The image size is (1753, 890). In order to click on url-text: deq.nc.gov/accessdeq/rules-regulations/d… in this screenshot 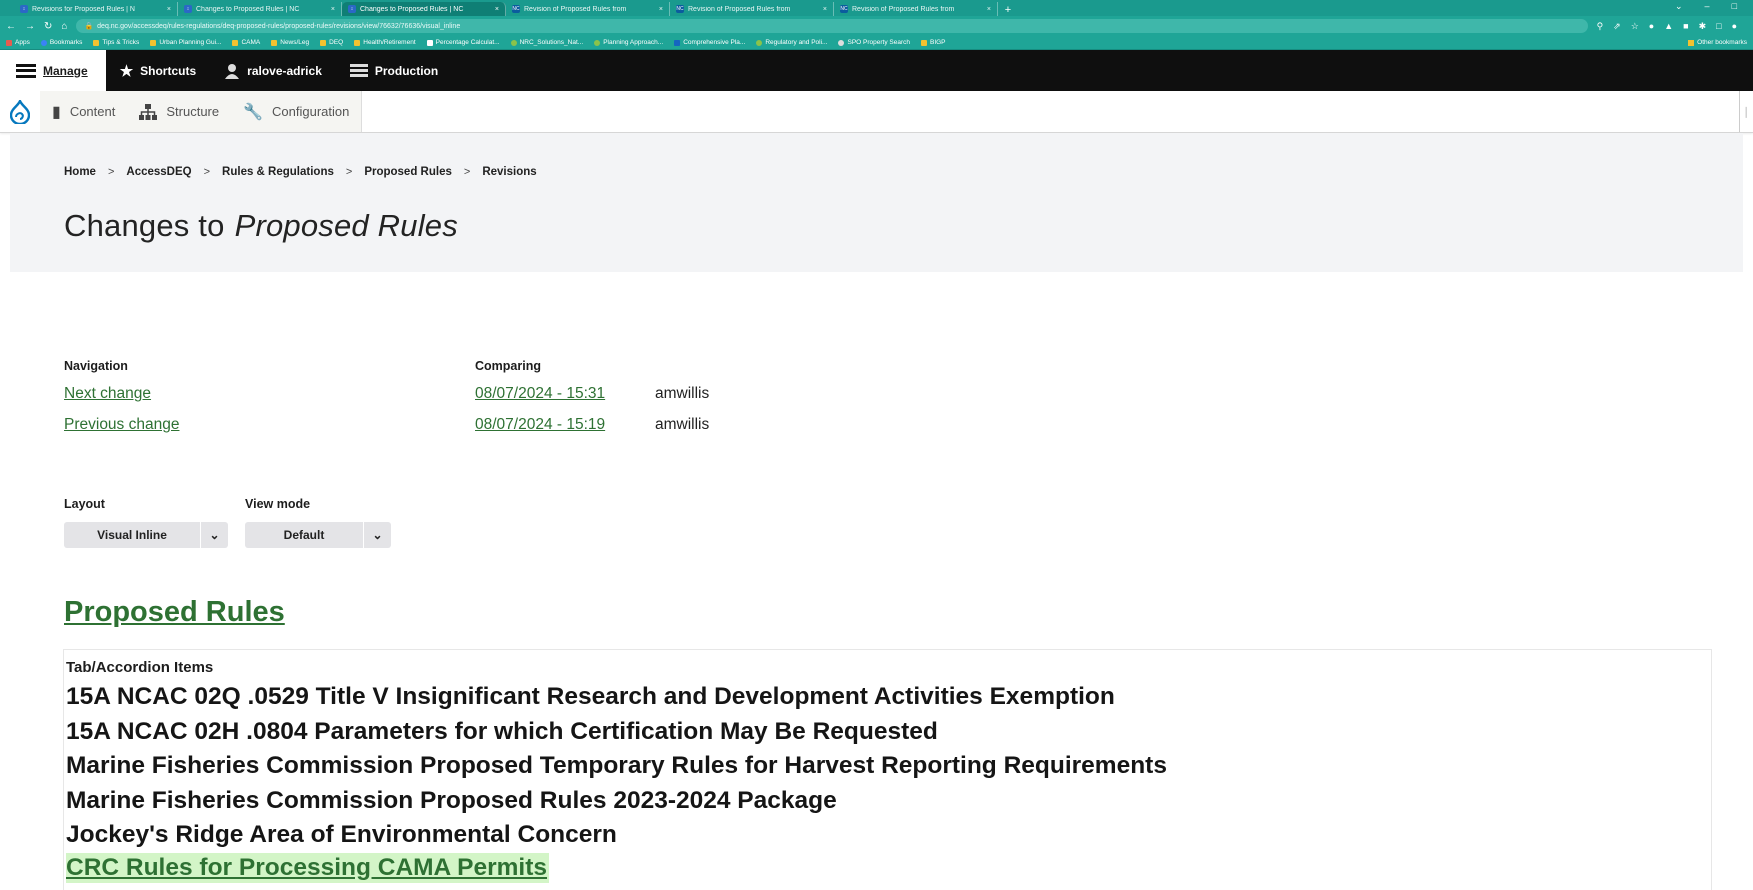, I will do `click(278, 26)`.